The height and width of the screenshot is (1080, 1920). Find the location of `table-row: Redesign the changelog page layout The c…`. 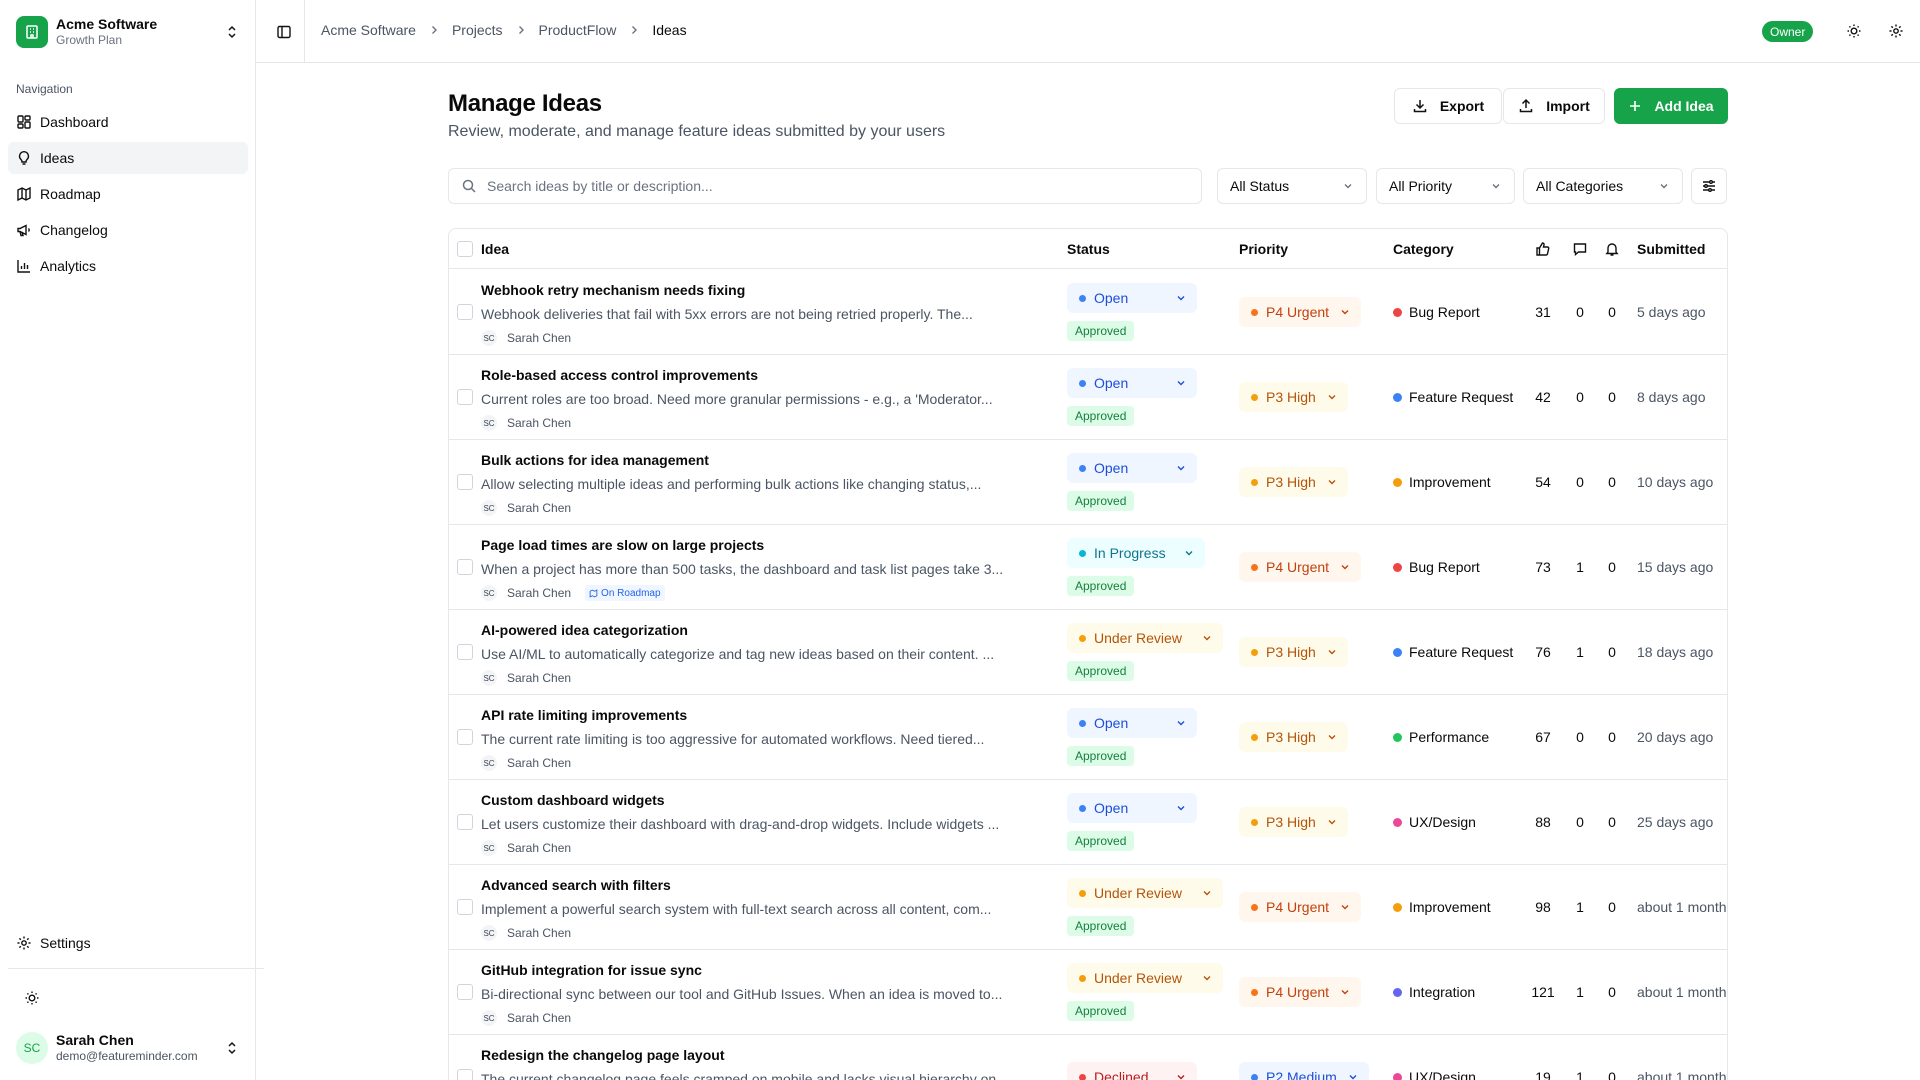

table-row: Redesign the changelog page layout The c… is located at coordinates (1088, 1057).